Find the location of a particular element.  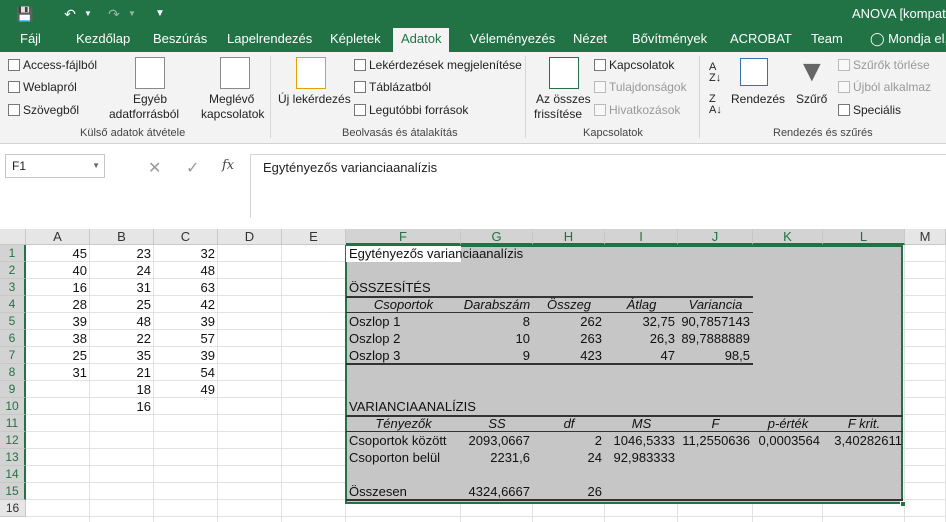

tab-home: Kezdőlap is located at coordinates (103, 40).